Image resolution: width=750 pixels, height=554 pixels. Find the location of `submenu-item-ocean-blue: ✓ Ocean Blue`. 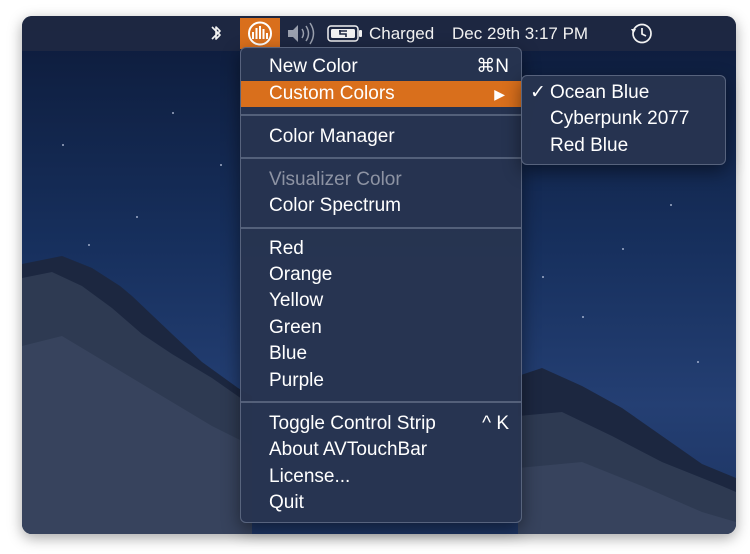

submenu-item-ocean-blue: ✓ Ocean Blue is located at coordinates (623, 93).